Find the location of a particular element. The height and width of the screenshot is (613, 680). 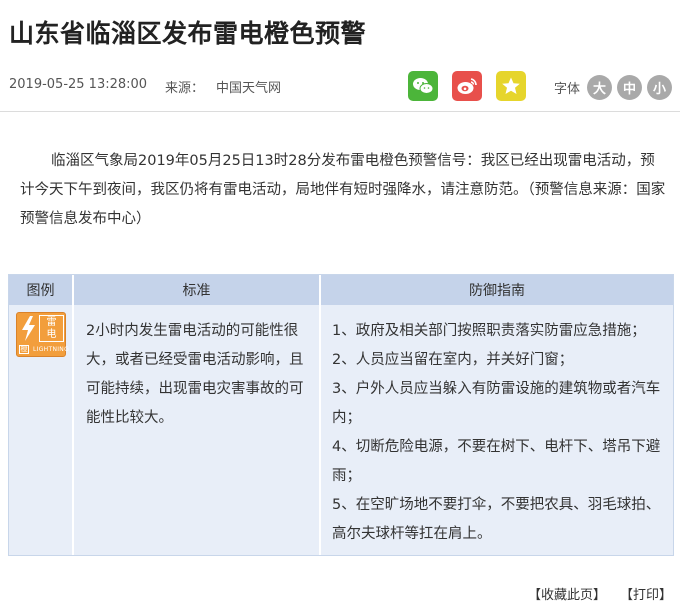

source-name: 中国天气网 is located at coordinates (249, 88).